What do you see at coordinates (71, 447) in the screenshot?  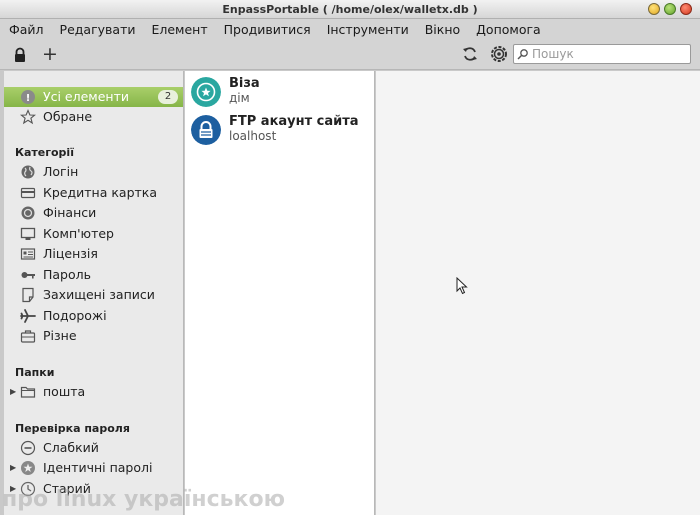 I see `sidebar-item-label: Слабкий` at bounding box center [71, 447].